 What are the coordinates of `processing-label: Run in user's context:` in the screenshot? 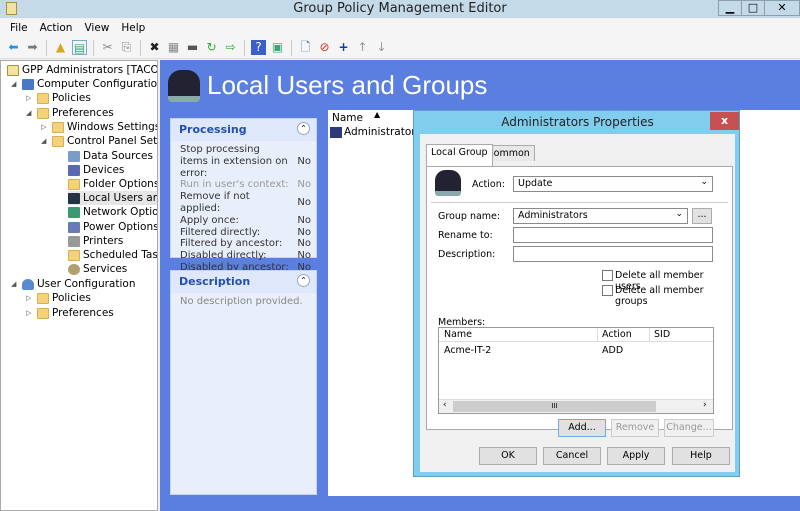 It's located at (234, 185).